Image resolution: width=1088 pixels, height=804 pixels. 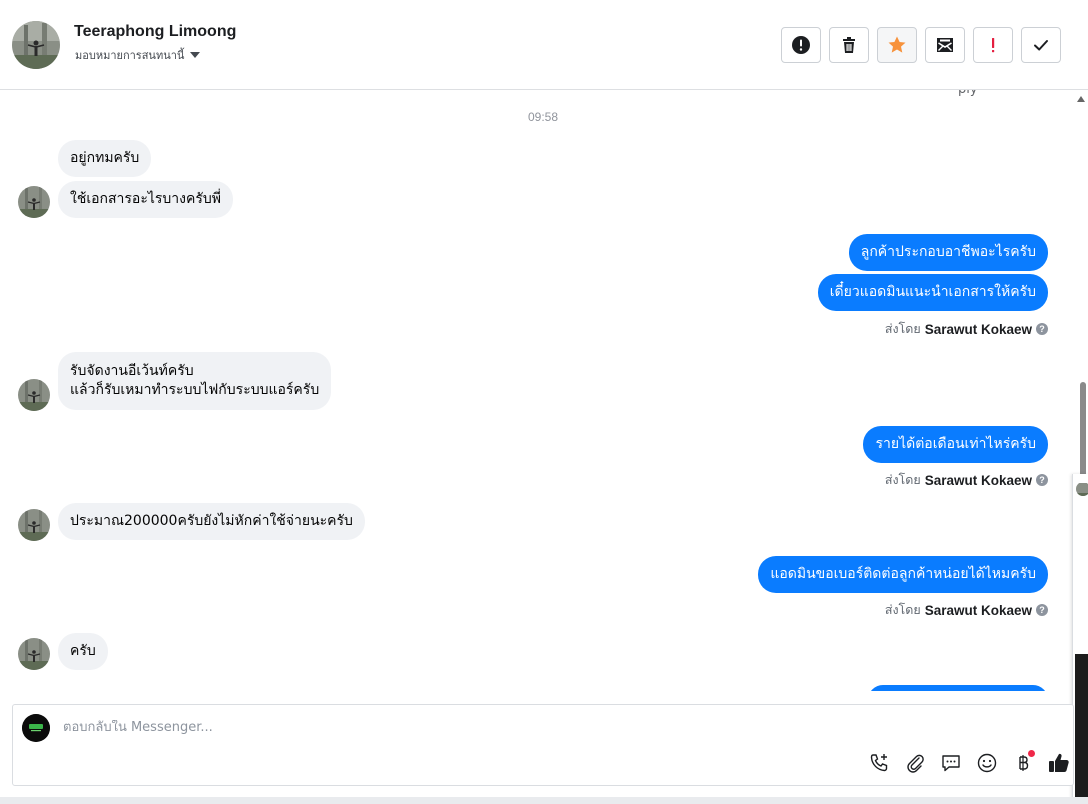 I want to click on outgoing-message: ลูกค้าประกอบอาชีพอะไรครับ, so click(x=948, y=252).